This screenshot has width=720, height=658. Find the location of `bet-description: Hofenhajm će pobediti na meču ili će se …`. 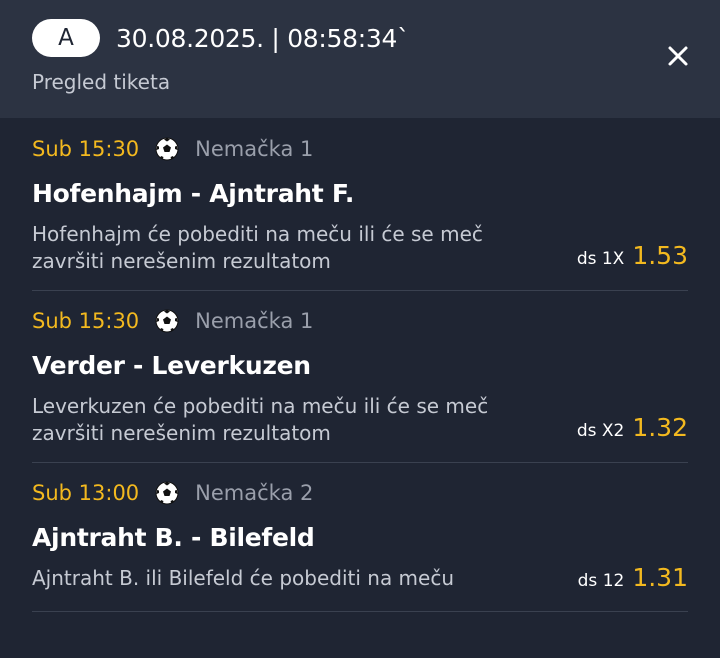

bet-description: Hofenhajm će pobediti na meču ili će se … is located at coordinates (257, 247).